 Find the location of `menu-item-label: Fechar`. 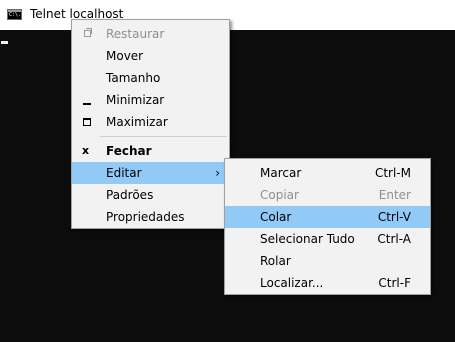

menu-item-label: Fechar is located at coordinates (129, 151).